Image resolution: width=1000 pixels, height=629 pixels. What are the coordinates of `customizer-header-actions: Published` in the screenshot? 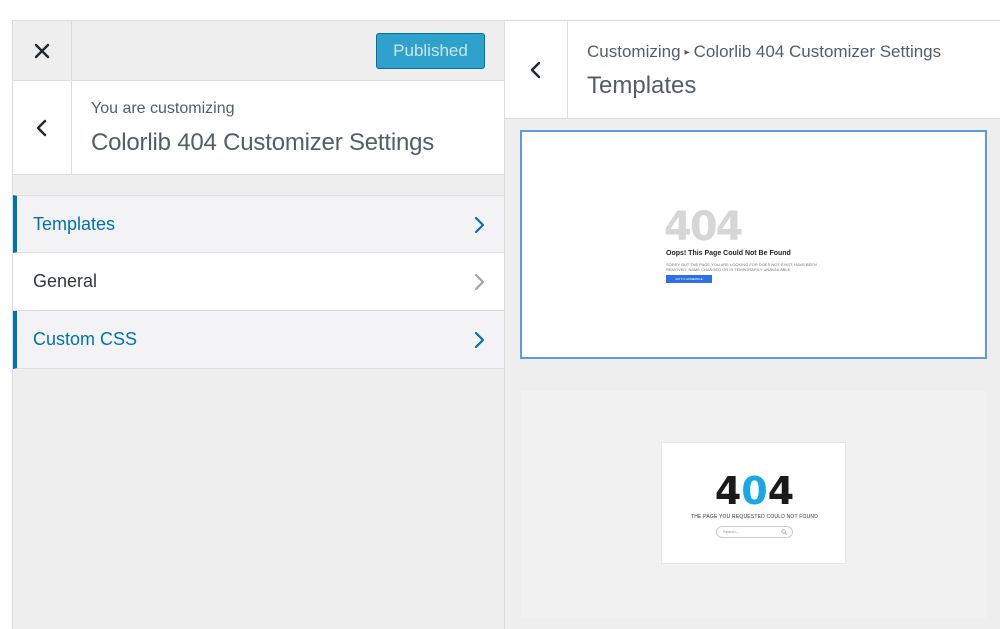 It's located at (259, 50).